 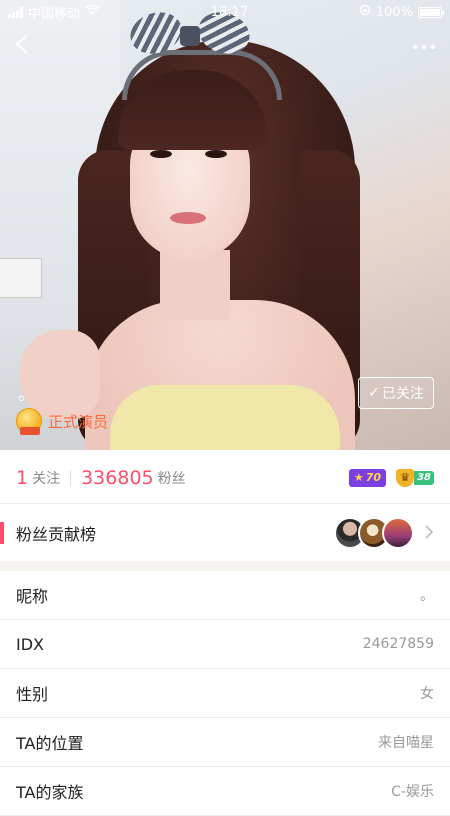 What do you see at coordinates (27, 394) in the screenshot?
I see `profile-display-name: 。` at bounding box center [27, 394].